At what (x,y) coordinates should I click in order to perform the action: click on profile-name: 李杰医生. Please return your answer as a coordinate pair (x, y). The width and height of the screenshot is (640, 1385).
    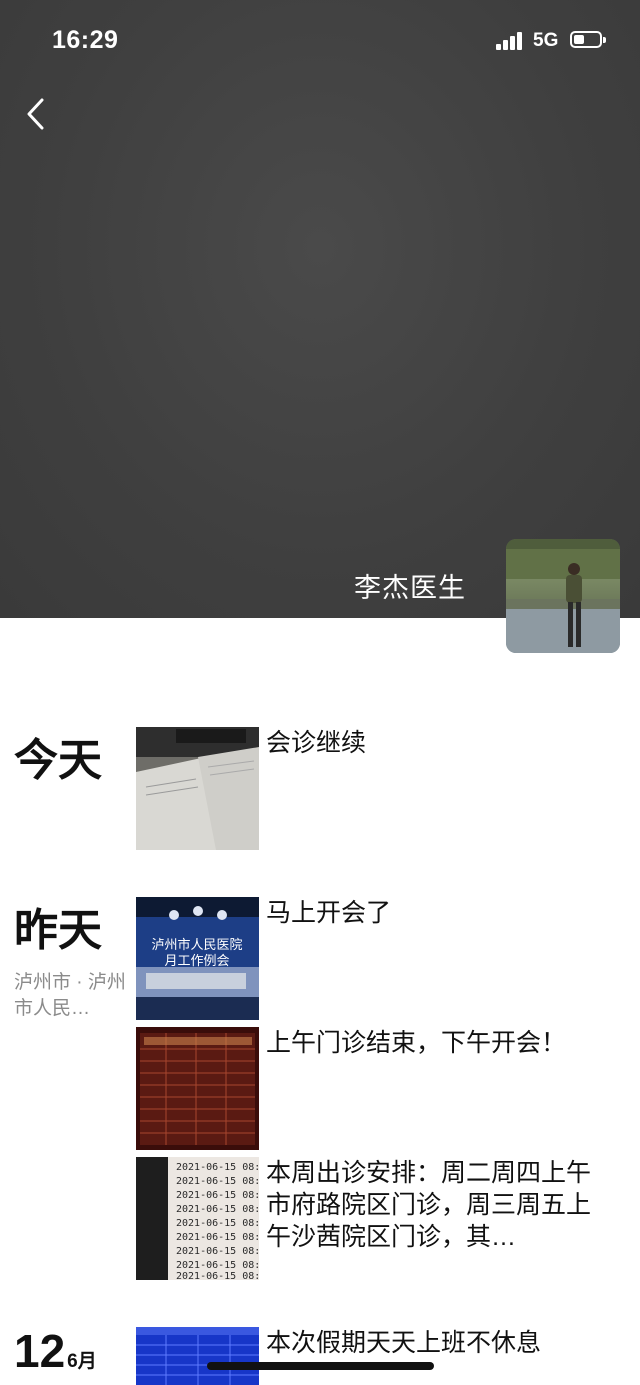
    Looking at the image, I should click on (410, 585).